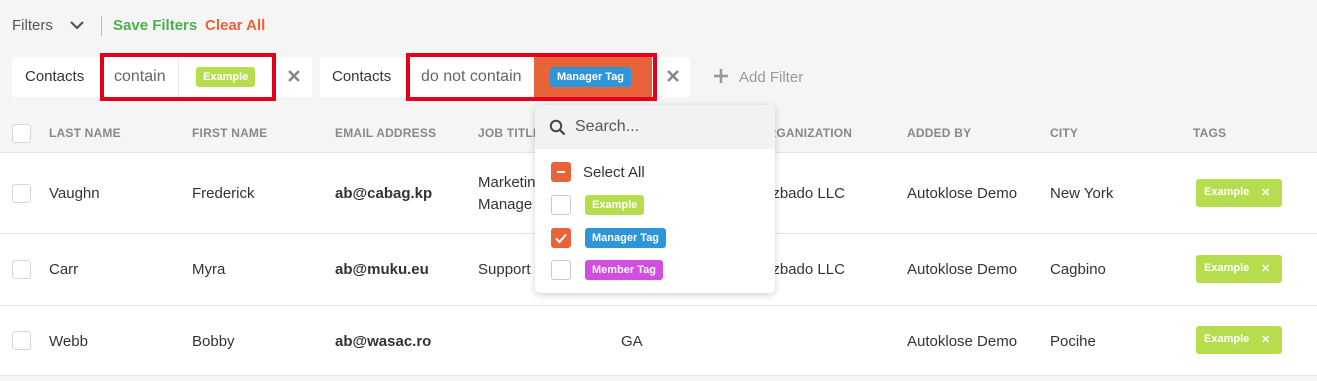  What do you see at coordinates (155, 25) in the screenshot?
I see `save-filters-button: Save Filters` at bounding box center [155, 25].